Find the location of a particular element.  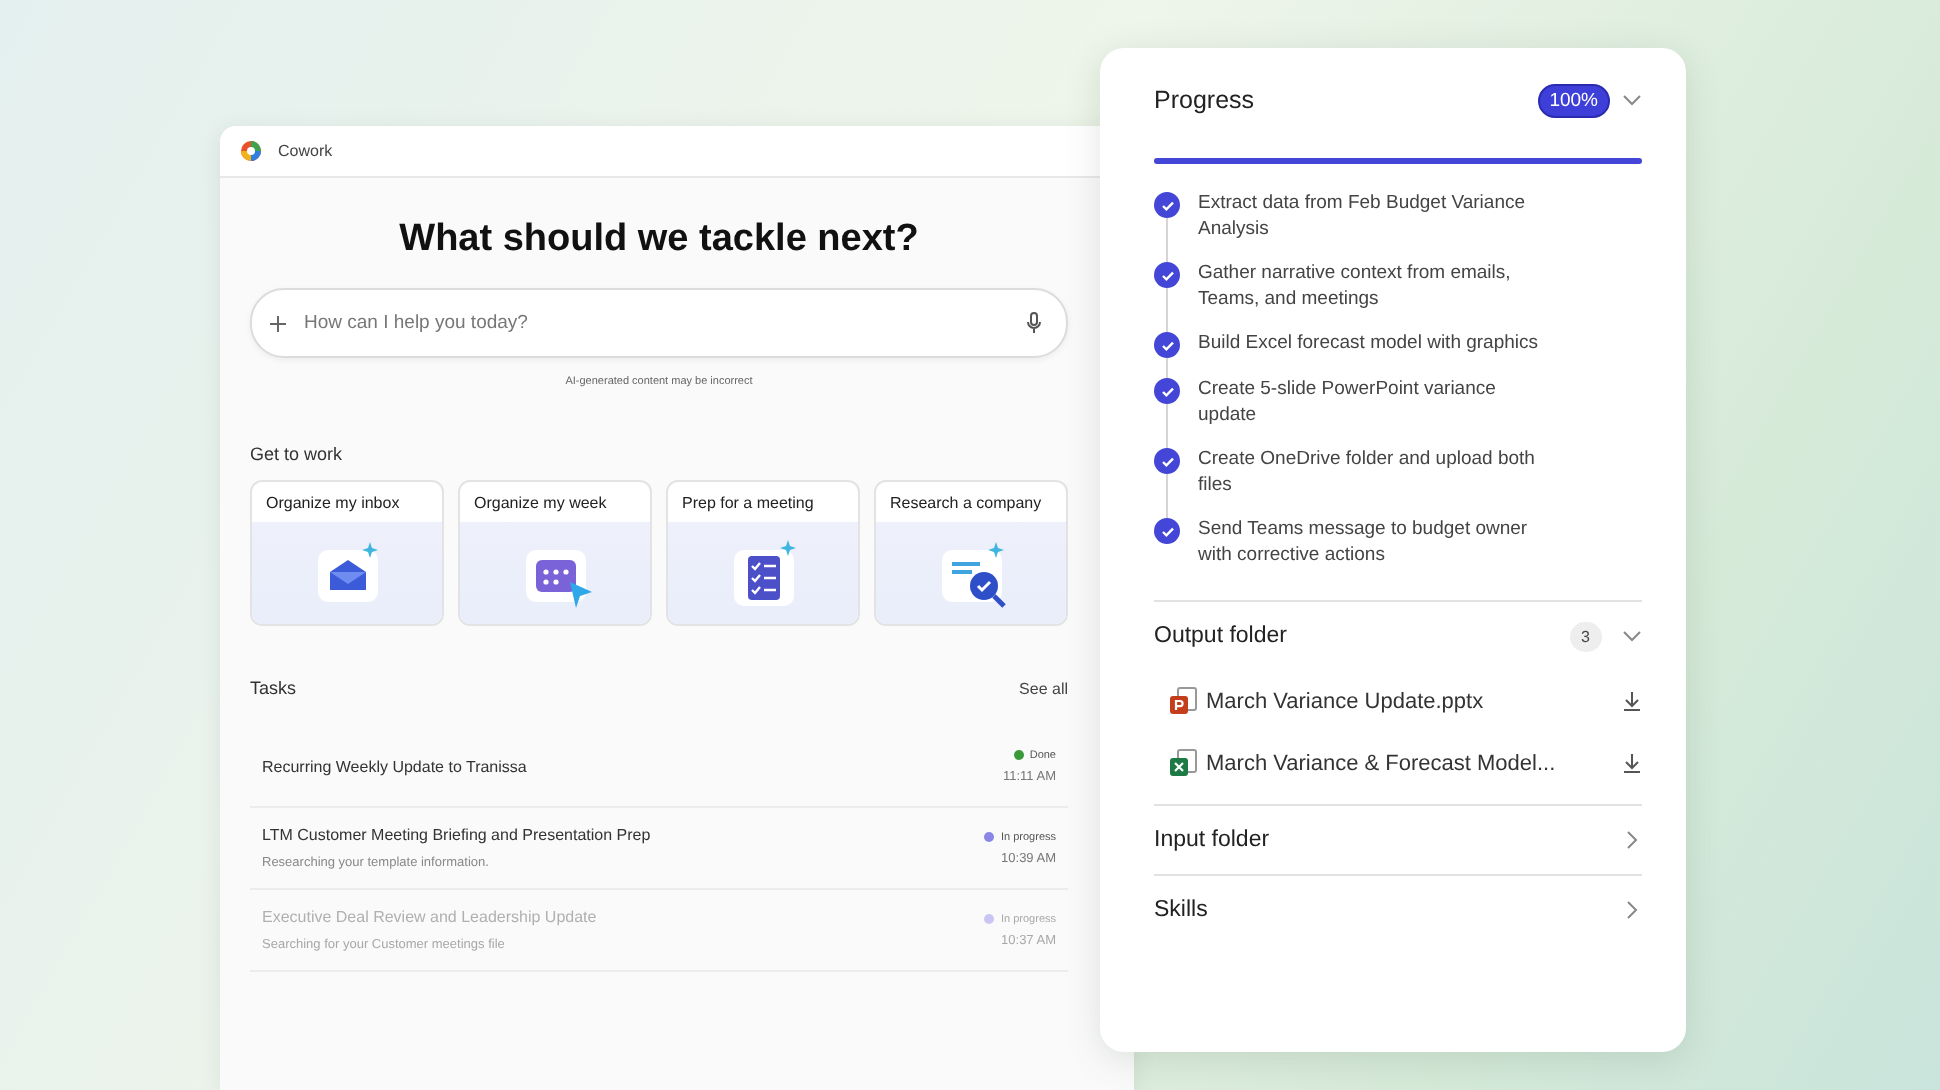

percent-badge: 100% is located at coordinates (1573, 100).